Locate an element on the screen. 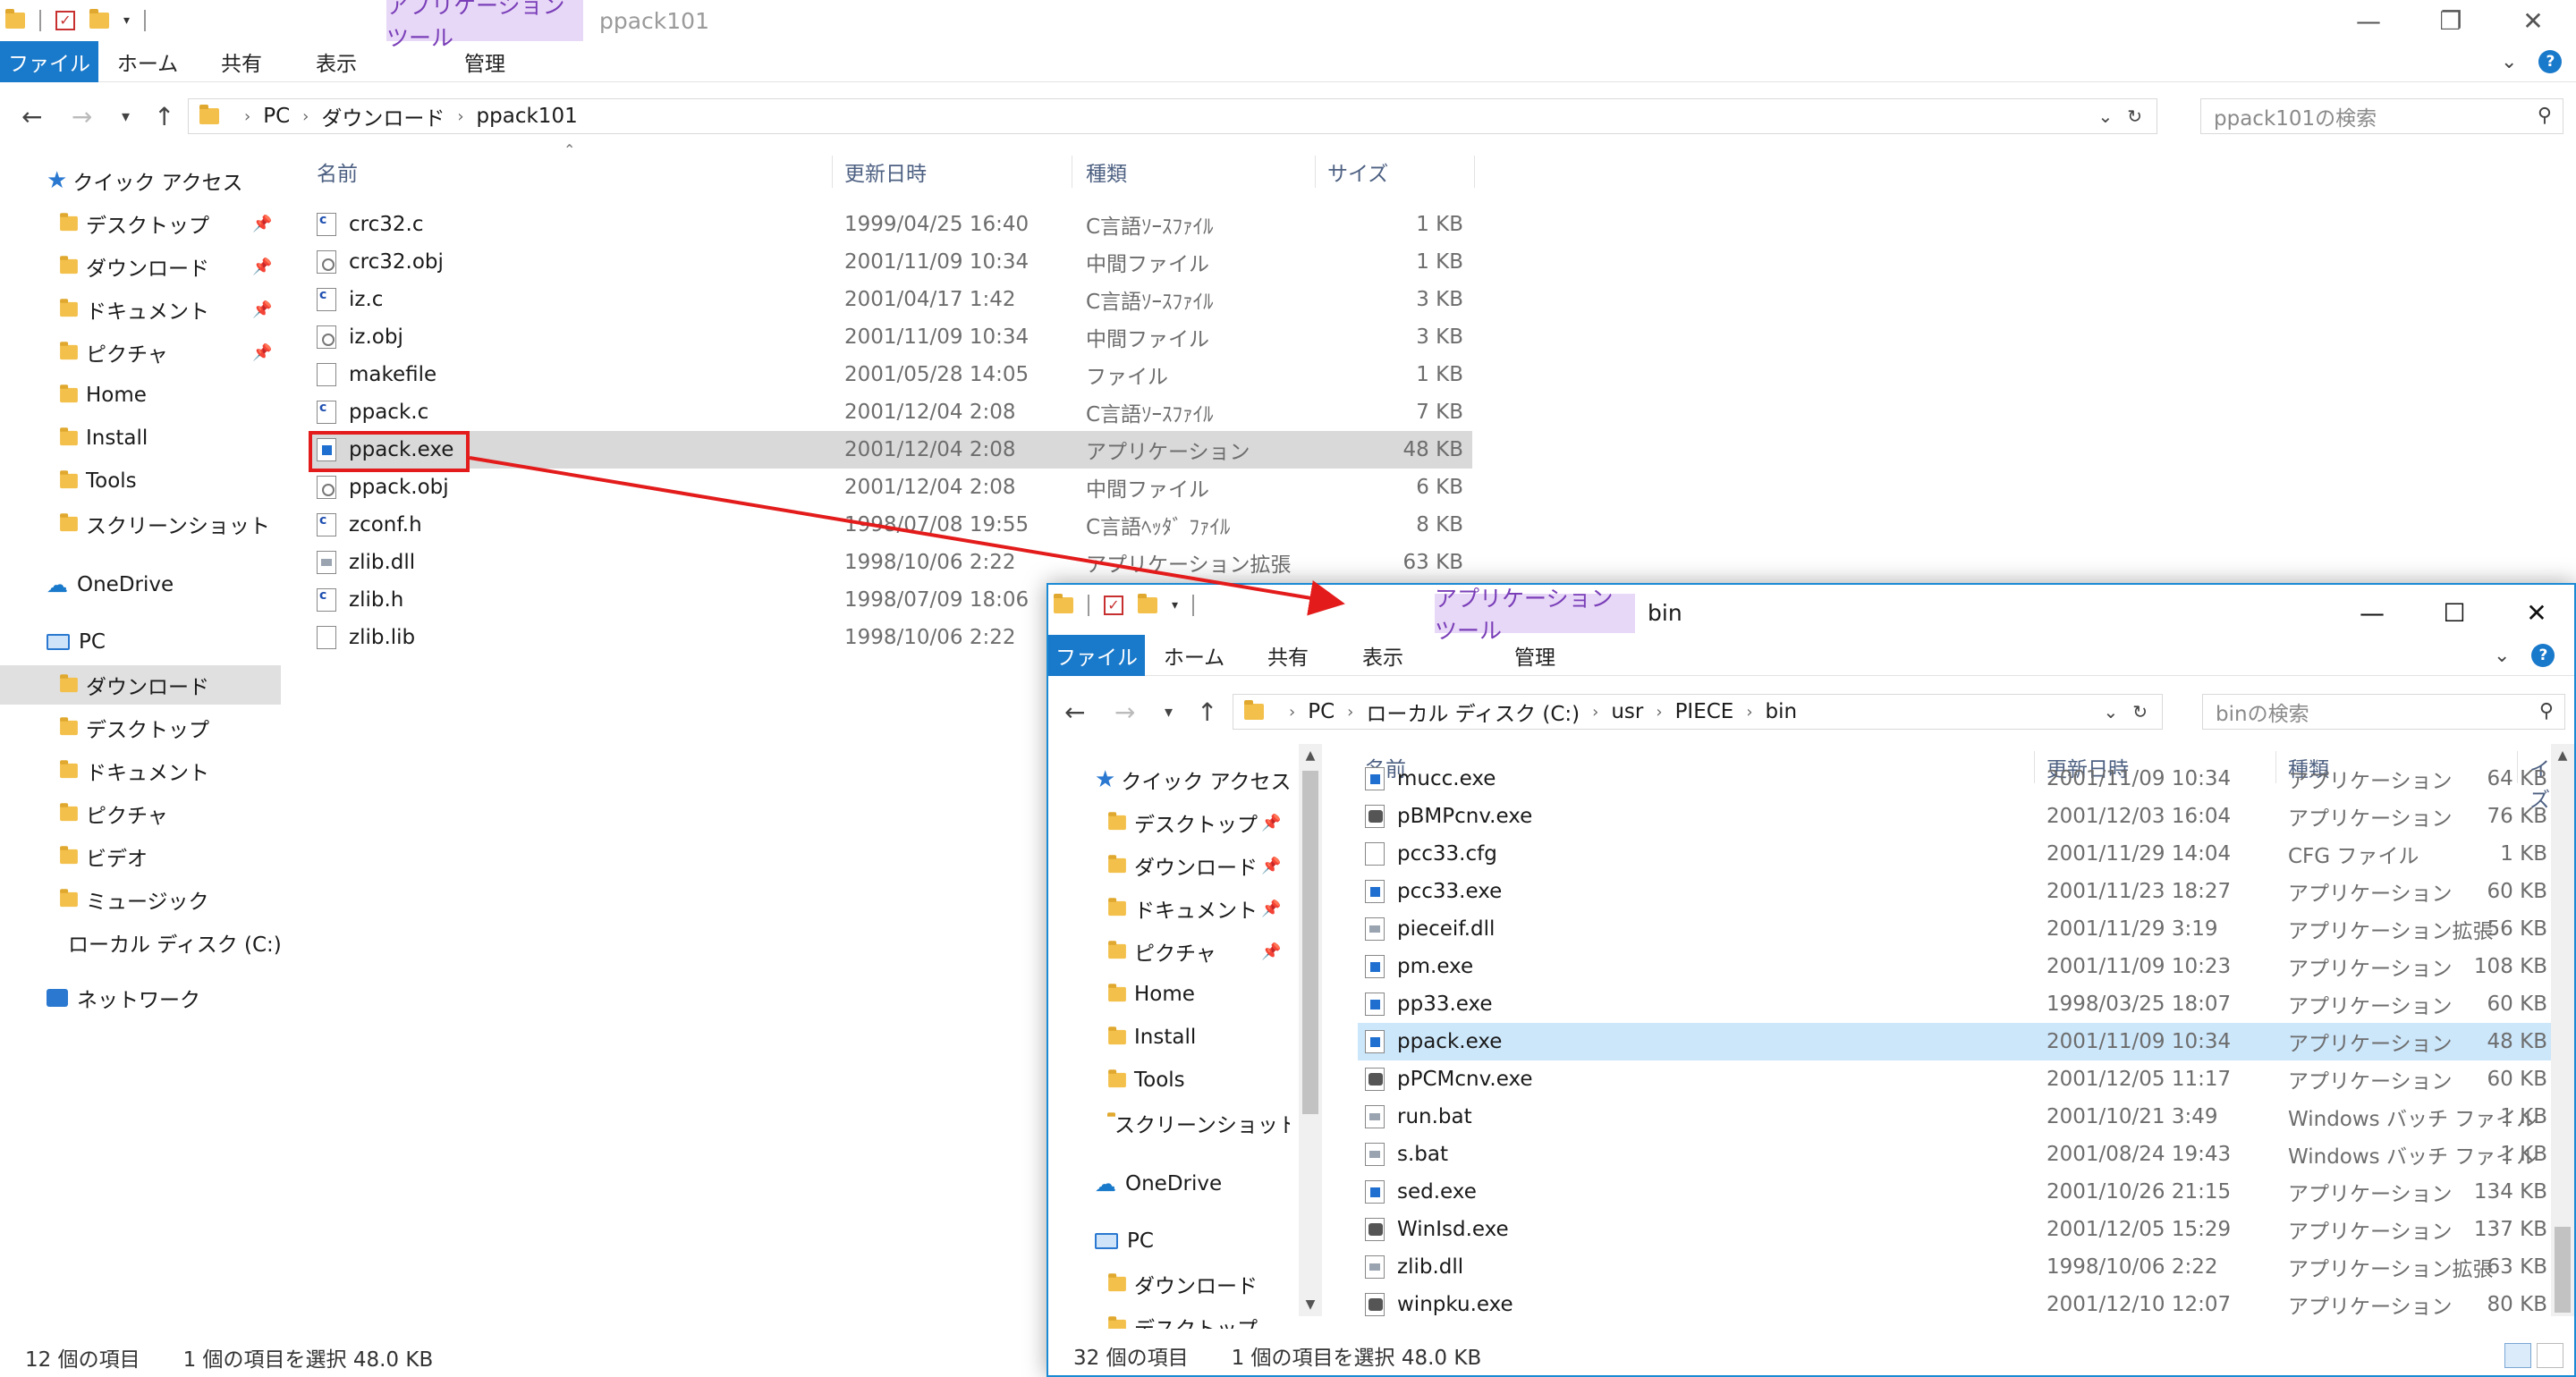 The image size is (2576, 1377). large-icons-view-button is located at coordinates (2550, 1355).